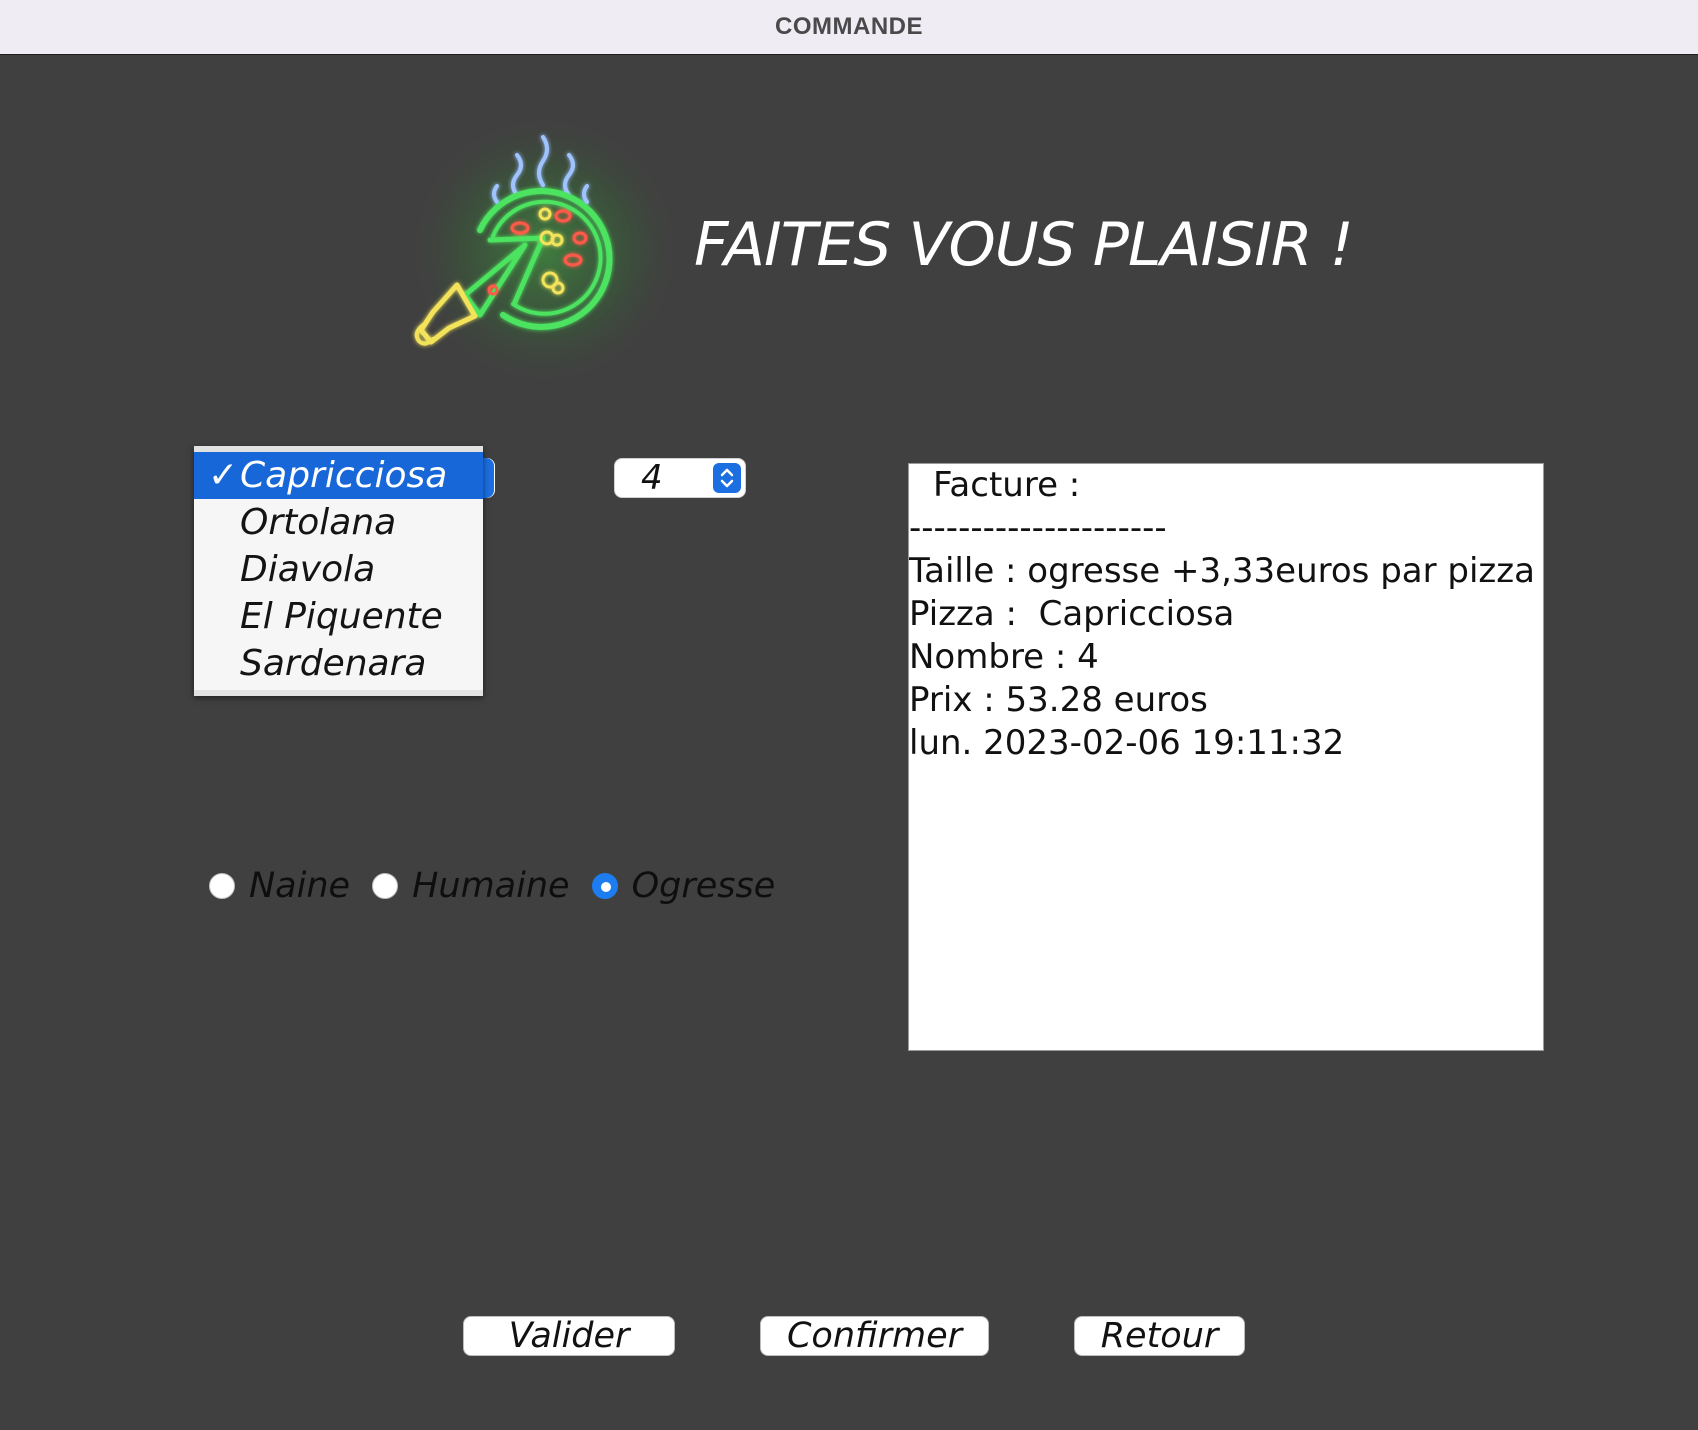  What do you see at coordinates (652, 478) in the screenshot?
I see `quantity-value: 4` at bounding box center [652, 478].